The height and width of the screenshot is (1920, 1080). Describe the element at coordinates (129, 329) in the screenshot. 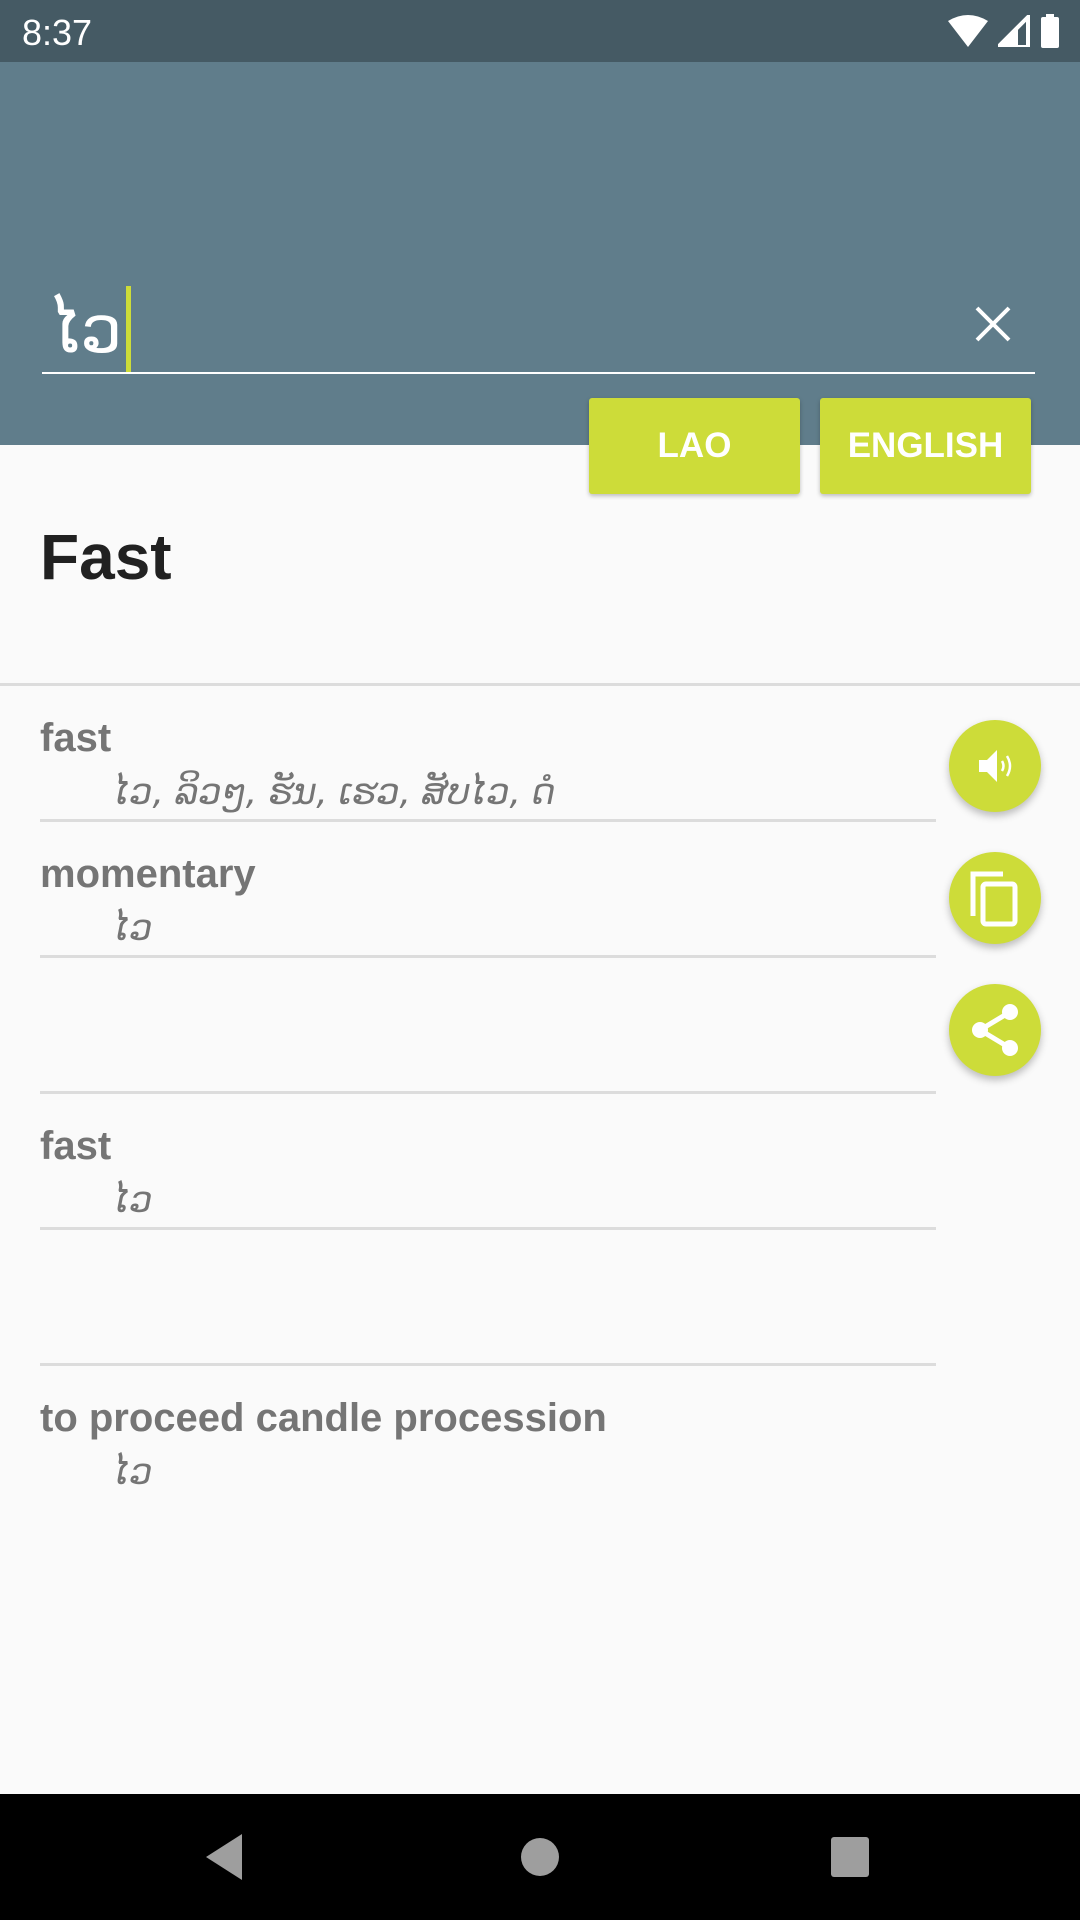

I see `text-cursor` at that location.